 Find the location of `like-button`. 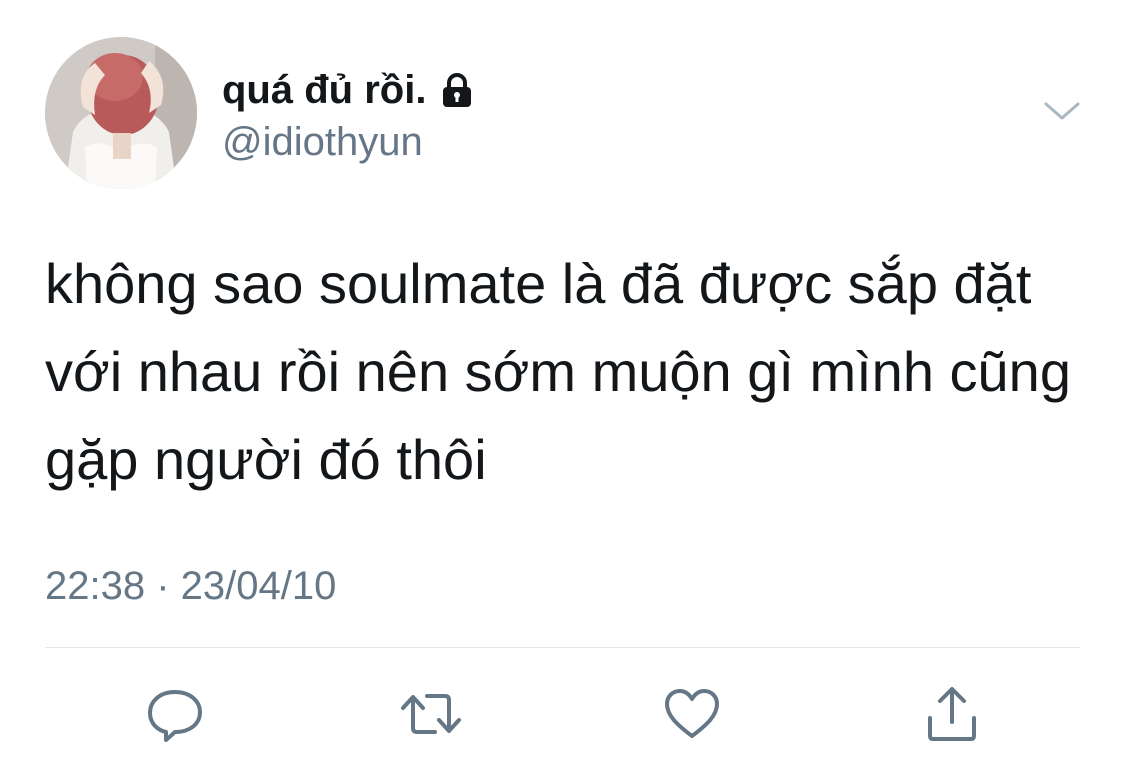

like-button is located at coordinates (692, 714).